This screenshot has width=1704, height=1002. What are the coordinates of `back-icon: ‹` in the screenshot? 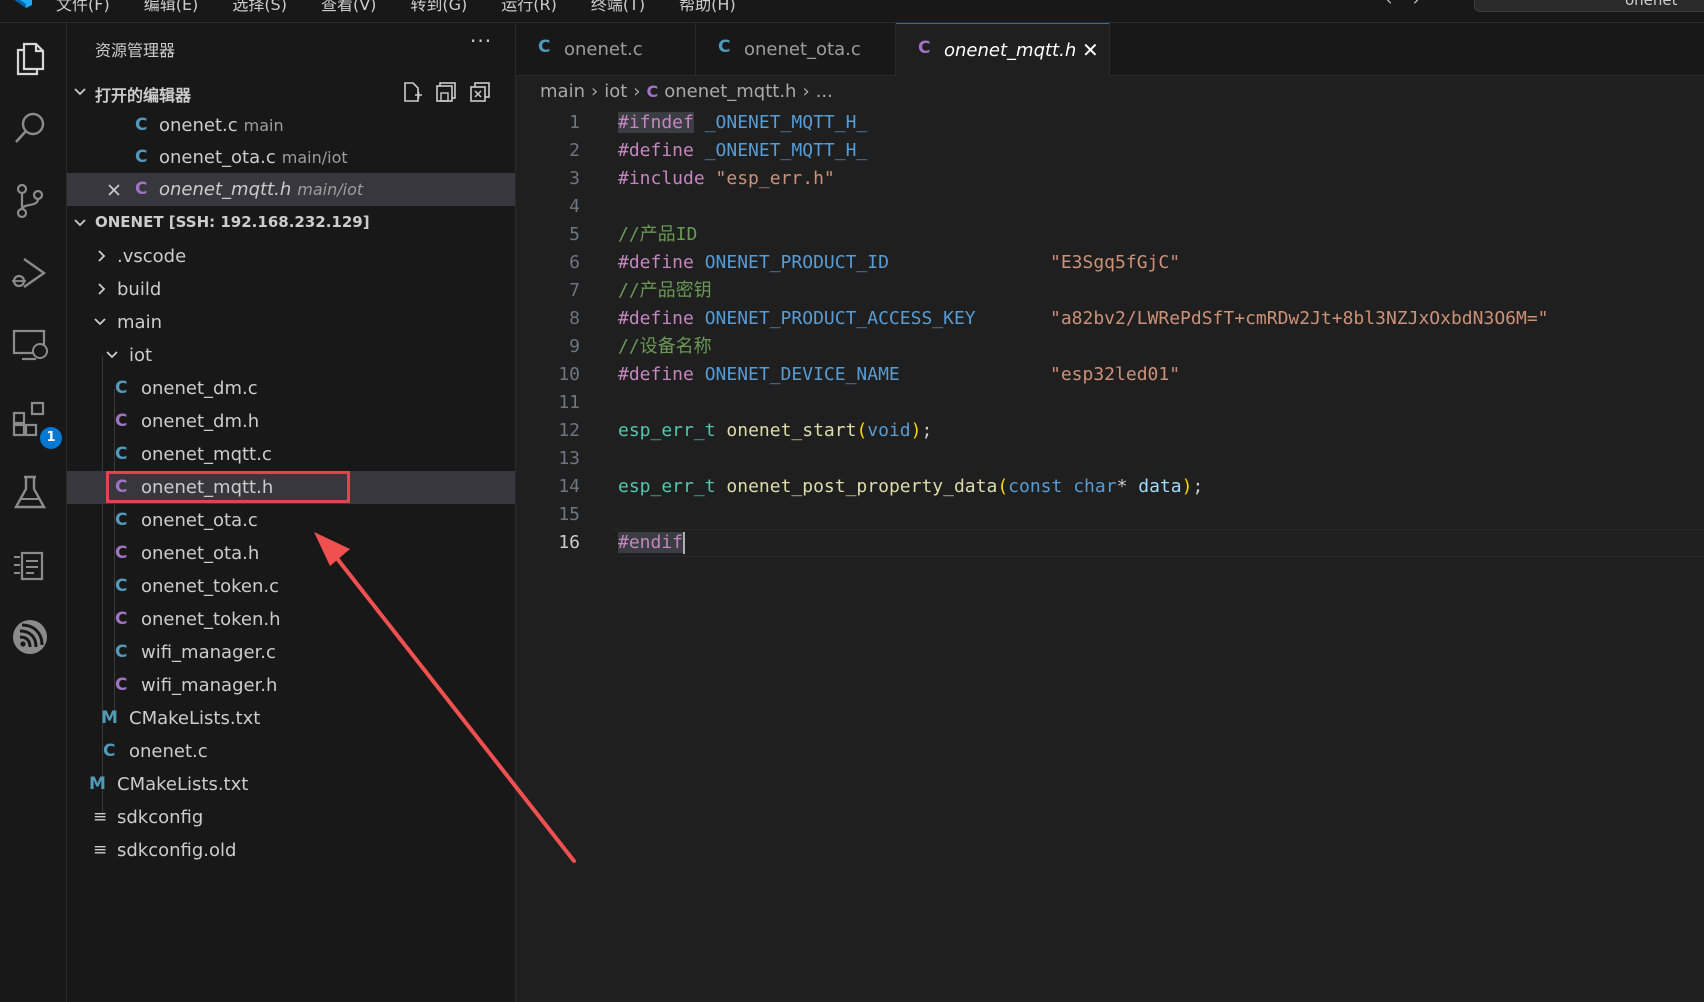 It's located at (1389, 4).